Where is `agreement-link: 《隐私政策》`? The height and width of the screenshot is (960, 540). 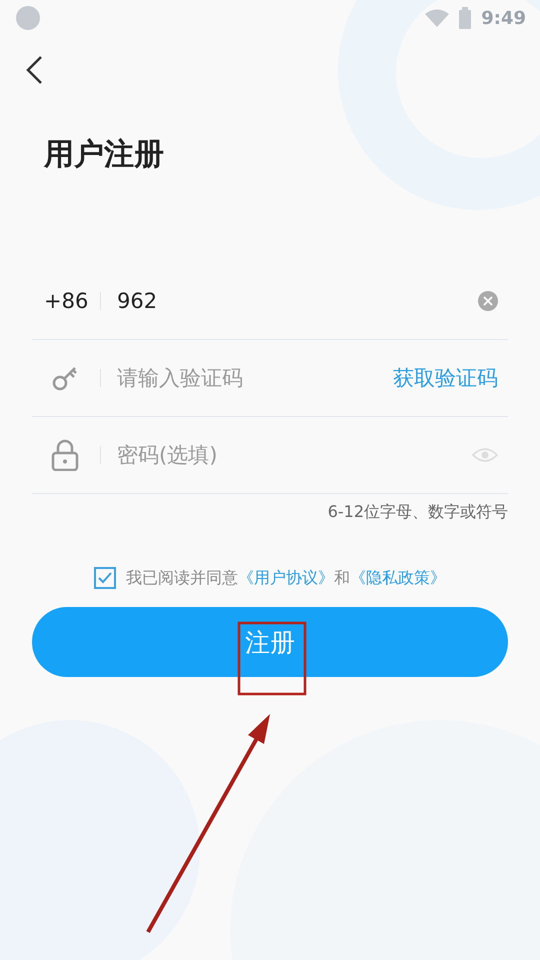
agreement-link: 《隐私政策》 is located at coordinates (398, 577).